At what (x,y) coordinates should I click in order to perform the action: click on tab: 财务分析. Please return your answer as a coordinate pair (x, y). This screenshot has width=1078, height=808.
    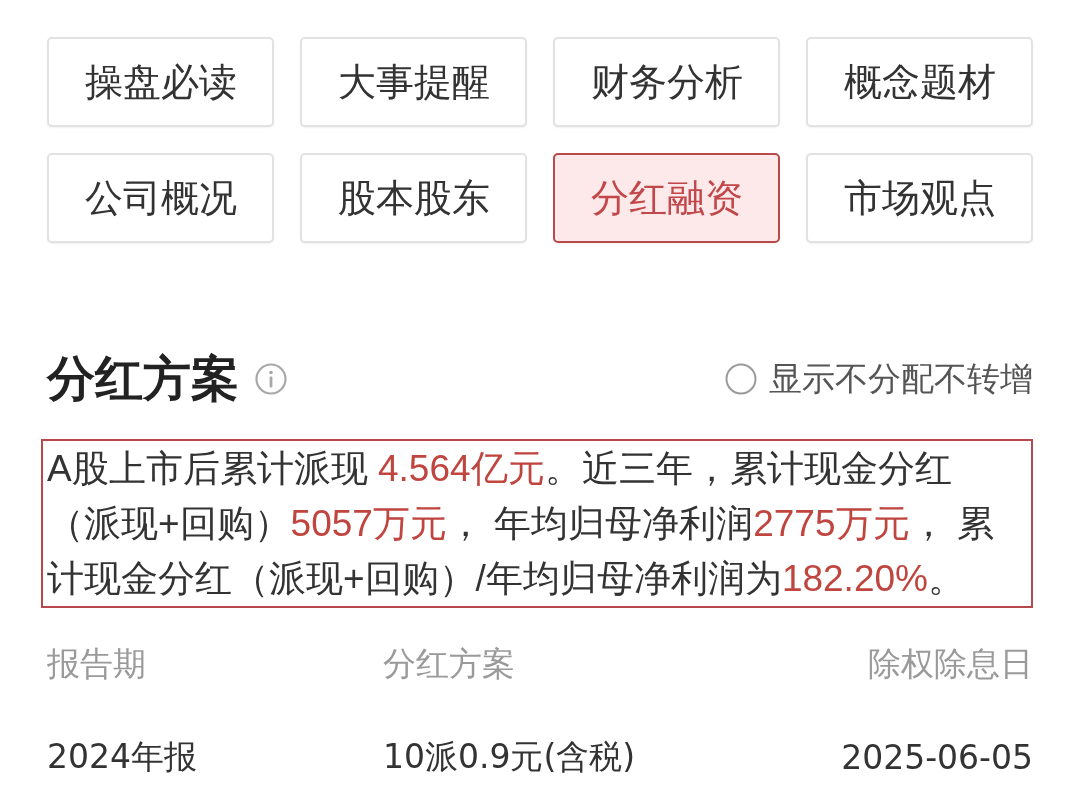
    Looking at the image, I should click on (666, 82).